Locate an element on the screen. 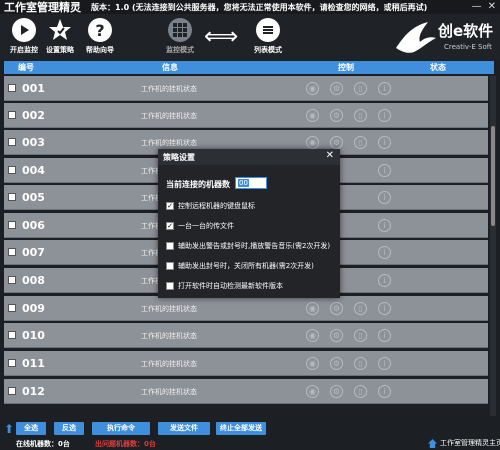 Image resolution: width=500 pixels, height=450 pixels. stop-all-send-button: 终止全部发送 is located at coordinates (241, 428).